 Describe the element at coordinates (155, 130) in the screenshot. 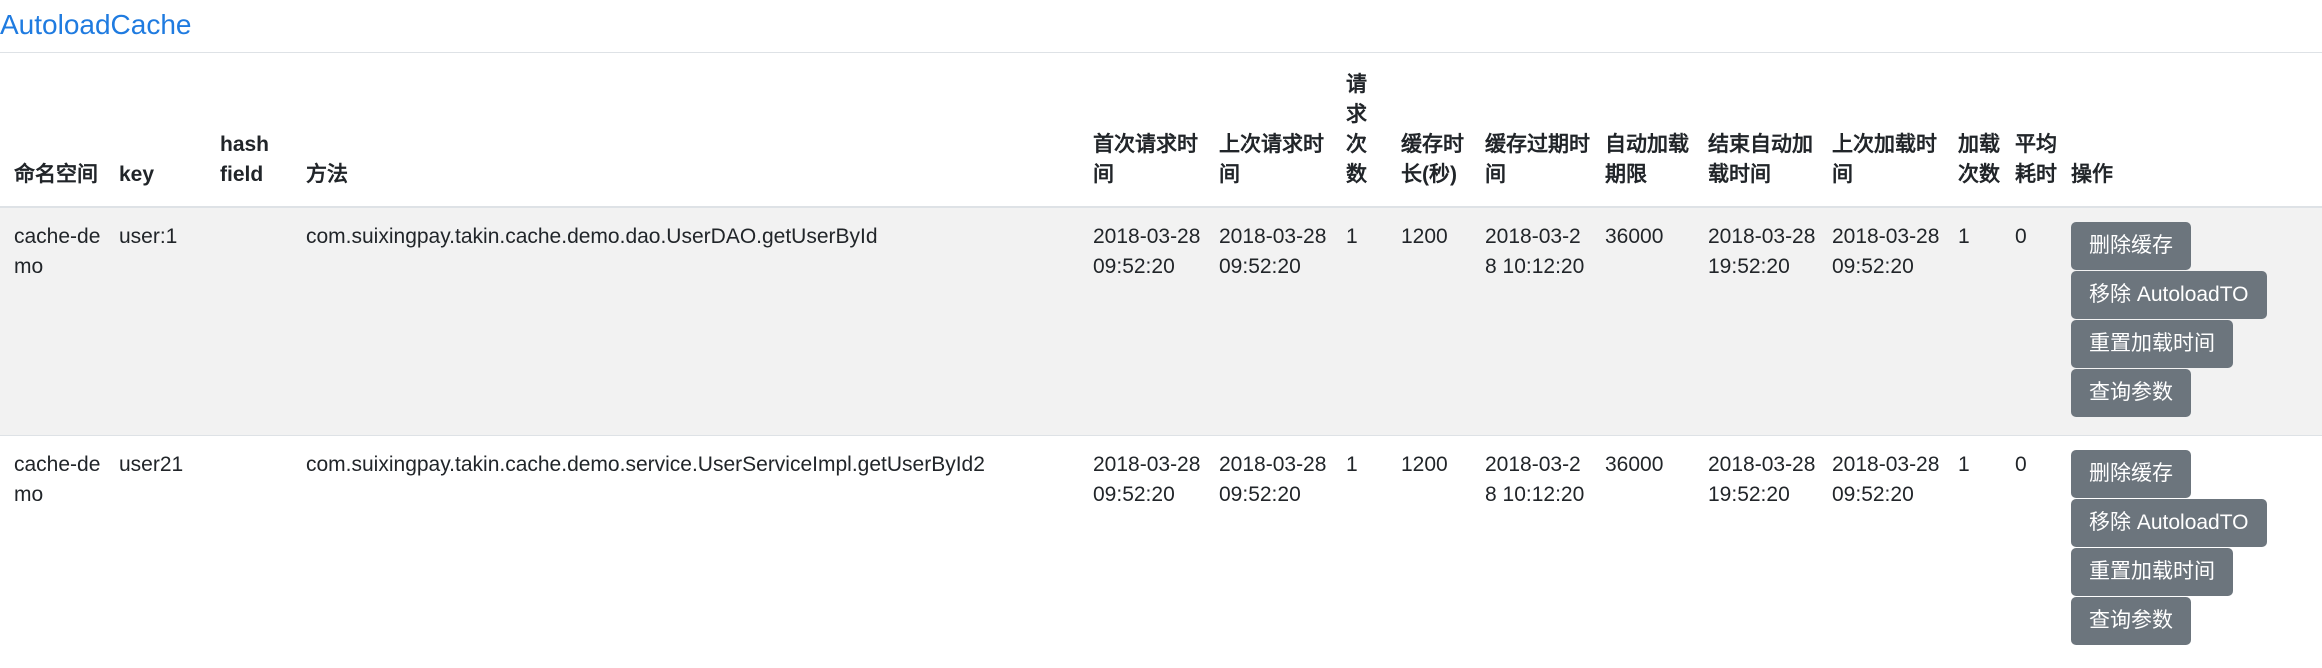

I see `col-header-key: key` at that location.